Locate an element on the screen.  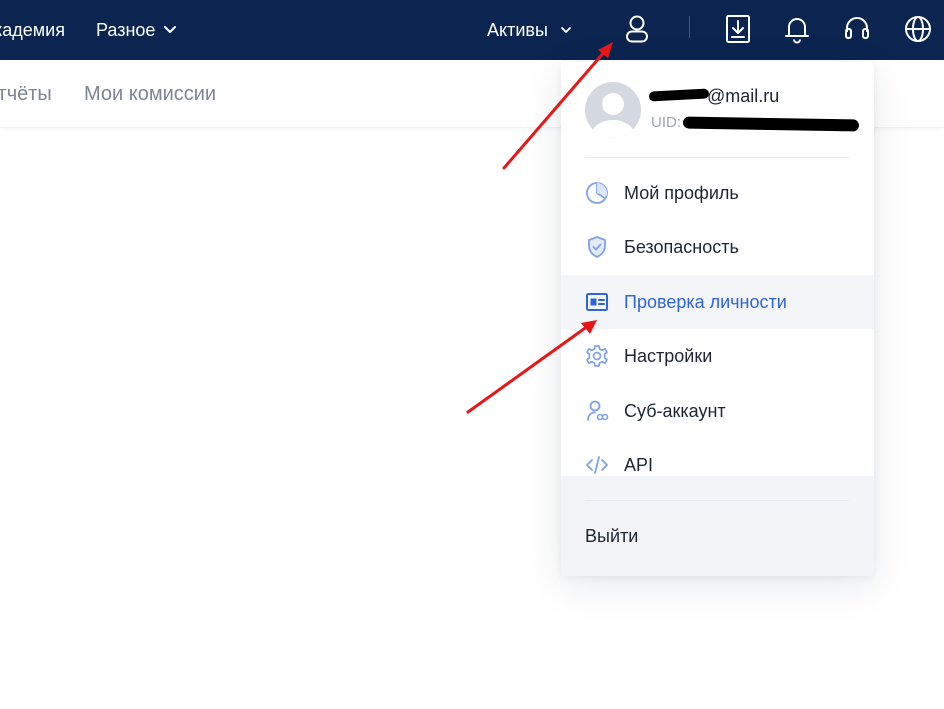
user-email-domain: @mail.ru is located at coordinates (743, 96).